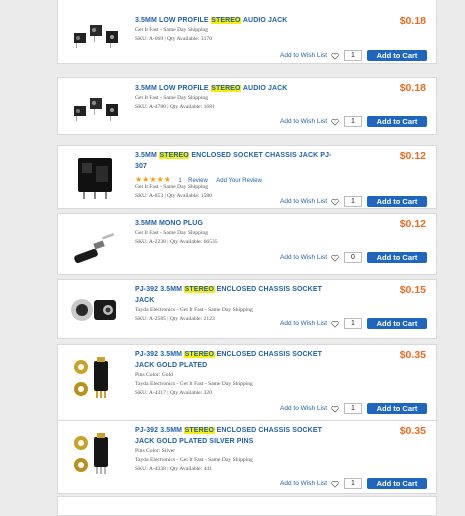  Describe the element at coordinates (176, 241) in the screenshot. I see `product-sku: SKU: A-2238 | Qty Available: 66535` at that location.